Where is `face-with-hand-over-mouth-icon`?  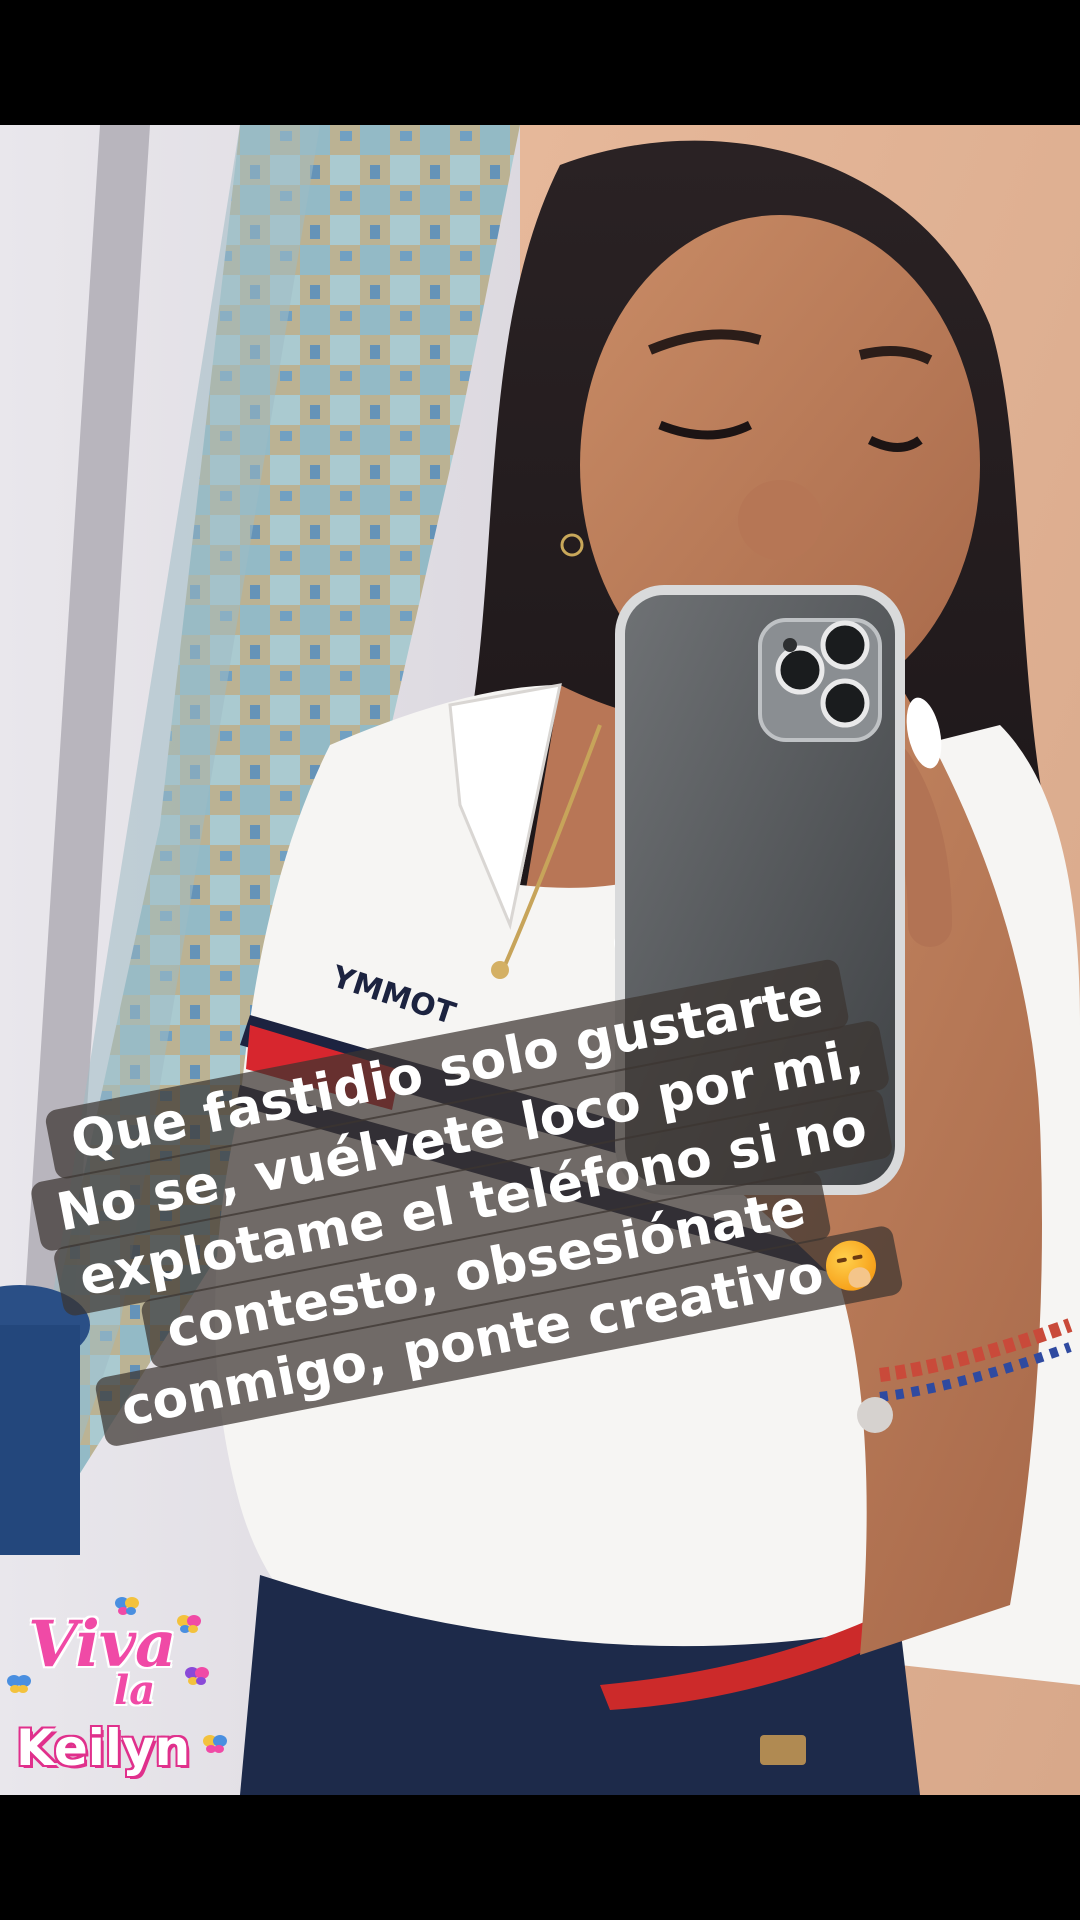
face-with-hand-over-mouth-icon is located at coordinates (851, 1266).